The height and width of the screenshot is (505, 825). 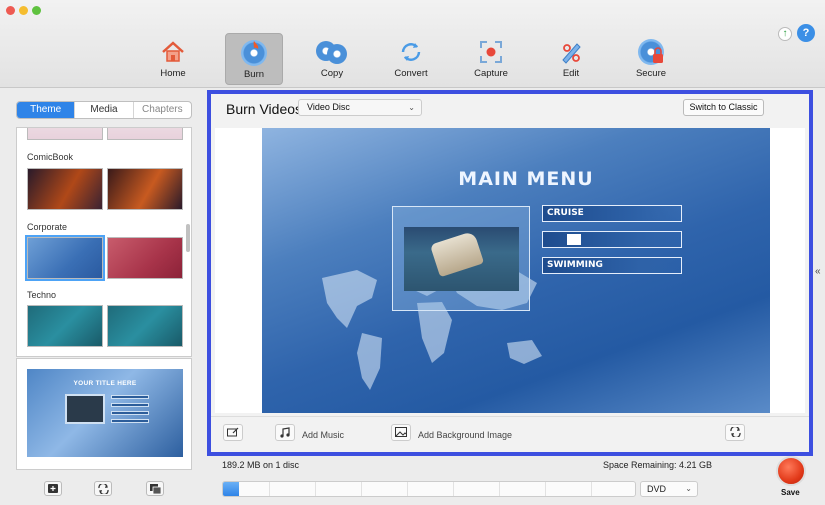 I want to click on menu-photo, so click(x=461, y=259).